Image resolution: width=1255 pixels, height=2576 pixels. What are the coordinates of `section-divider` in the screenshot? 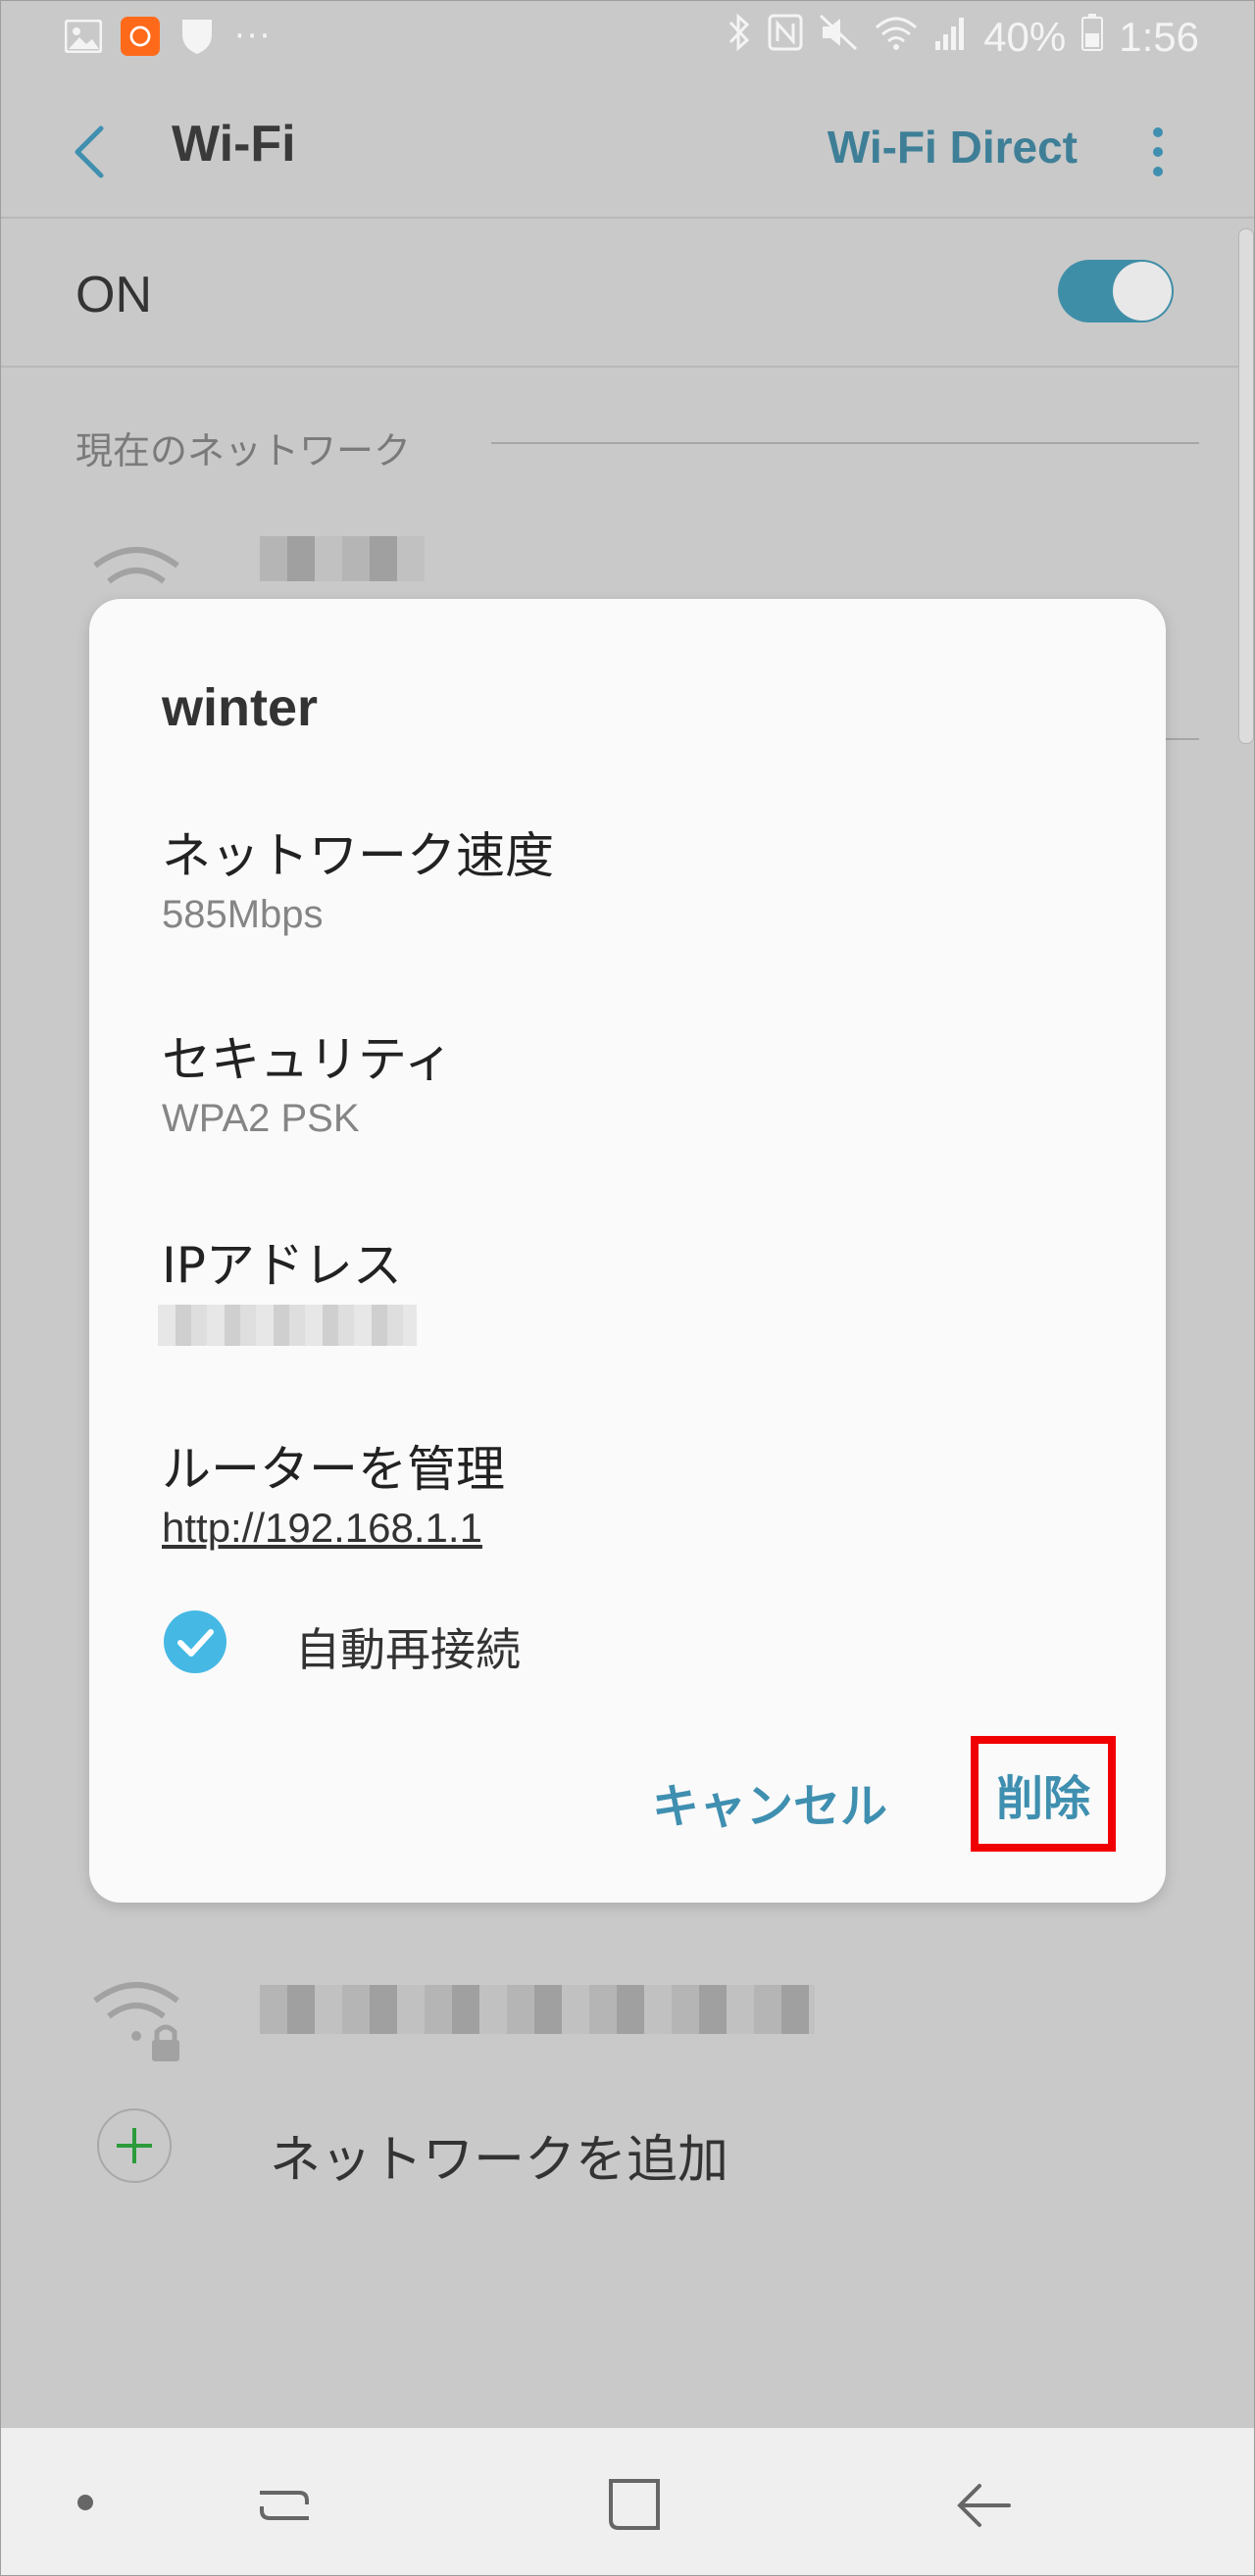 It's located at (845, 443).